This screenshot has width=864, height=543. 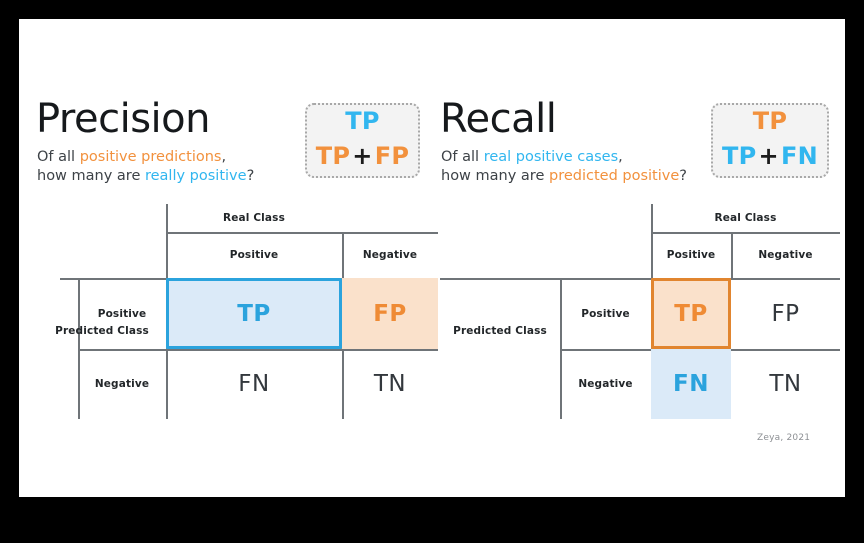 I want to click on matrix-right-column-header-positive: Positive, so click(x=691, y=255).